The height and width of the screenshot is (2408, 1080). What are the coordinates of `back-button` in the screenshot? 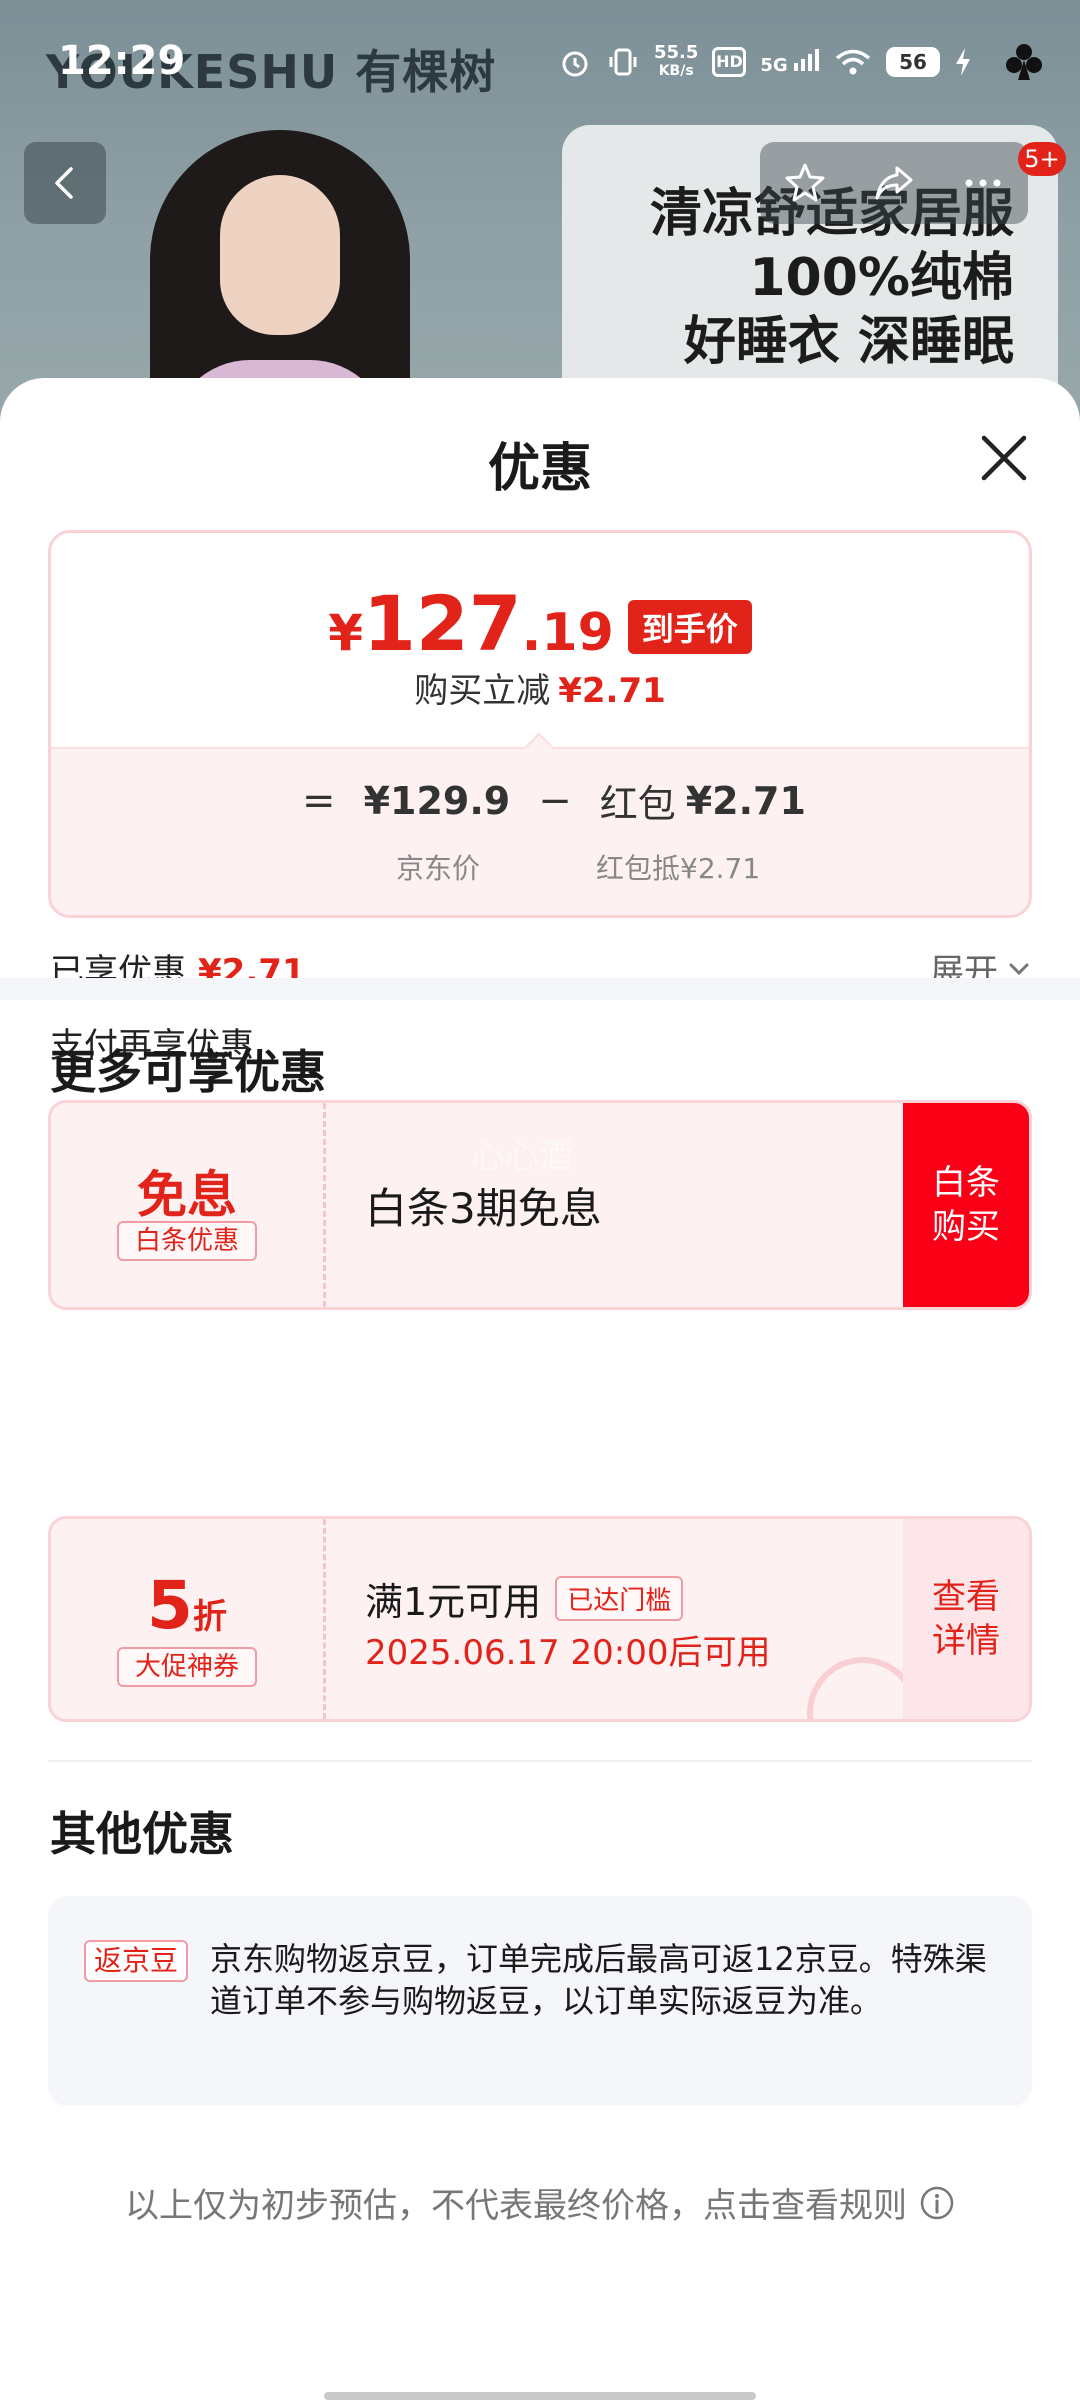 It's located at (65, 183).